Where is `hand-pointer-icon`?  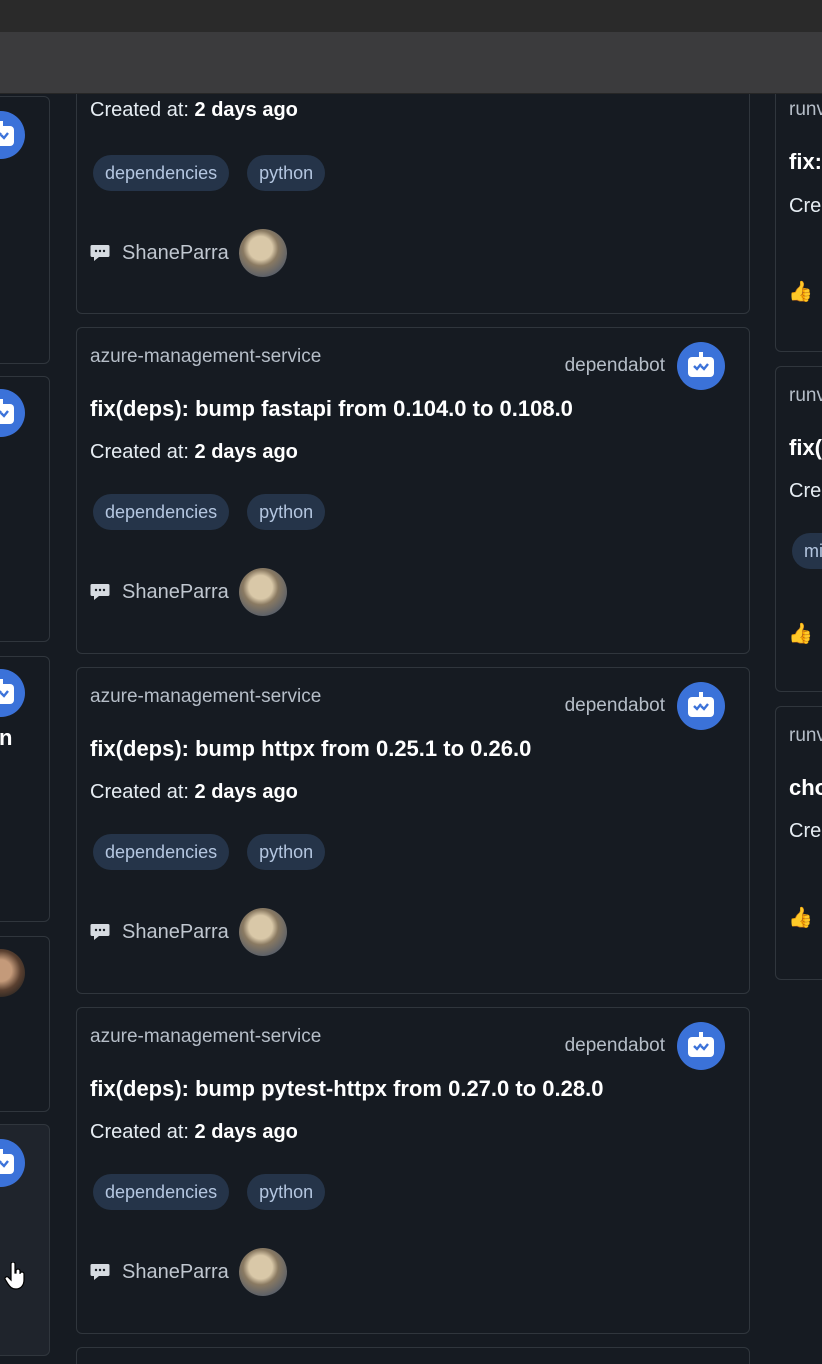 hand-pointer-icon is located at coordinates (14, 1276).